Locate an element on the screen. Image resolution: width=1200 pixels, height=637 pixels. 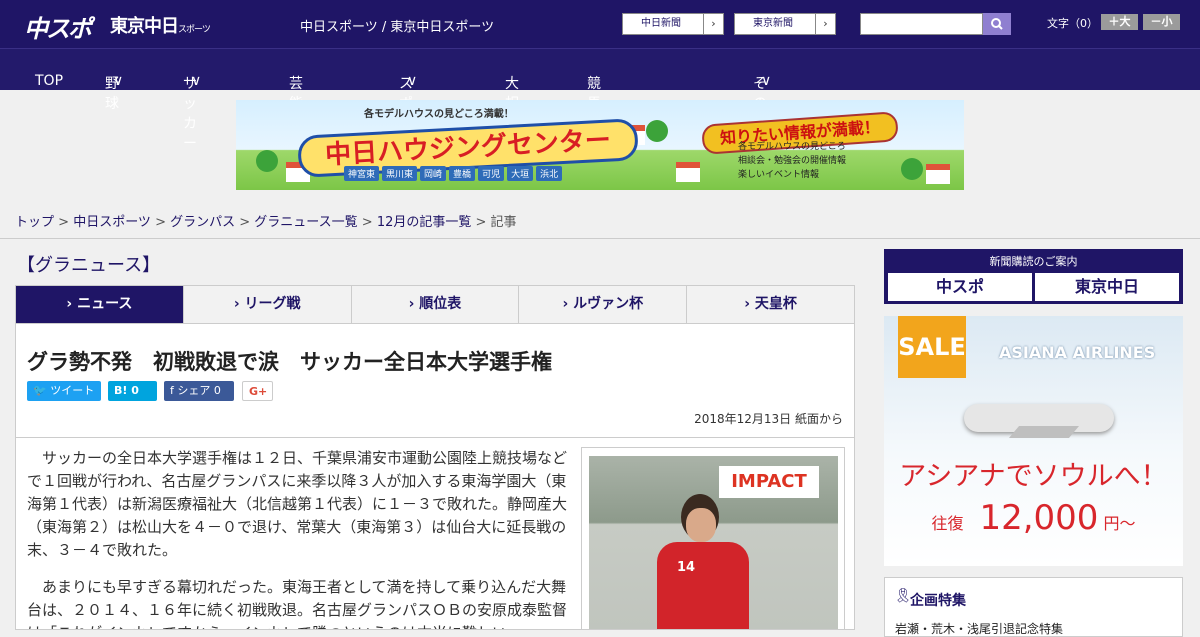
tokyo-link-label: 東京新聞 is located at coordinates (773, 23).